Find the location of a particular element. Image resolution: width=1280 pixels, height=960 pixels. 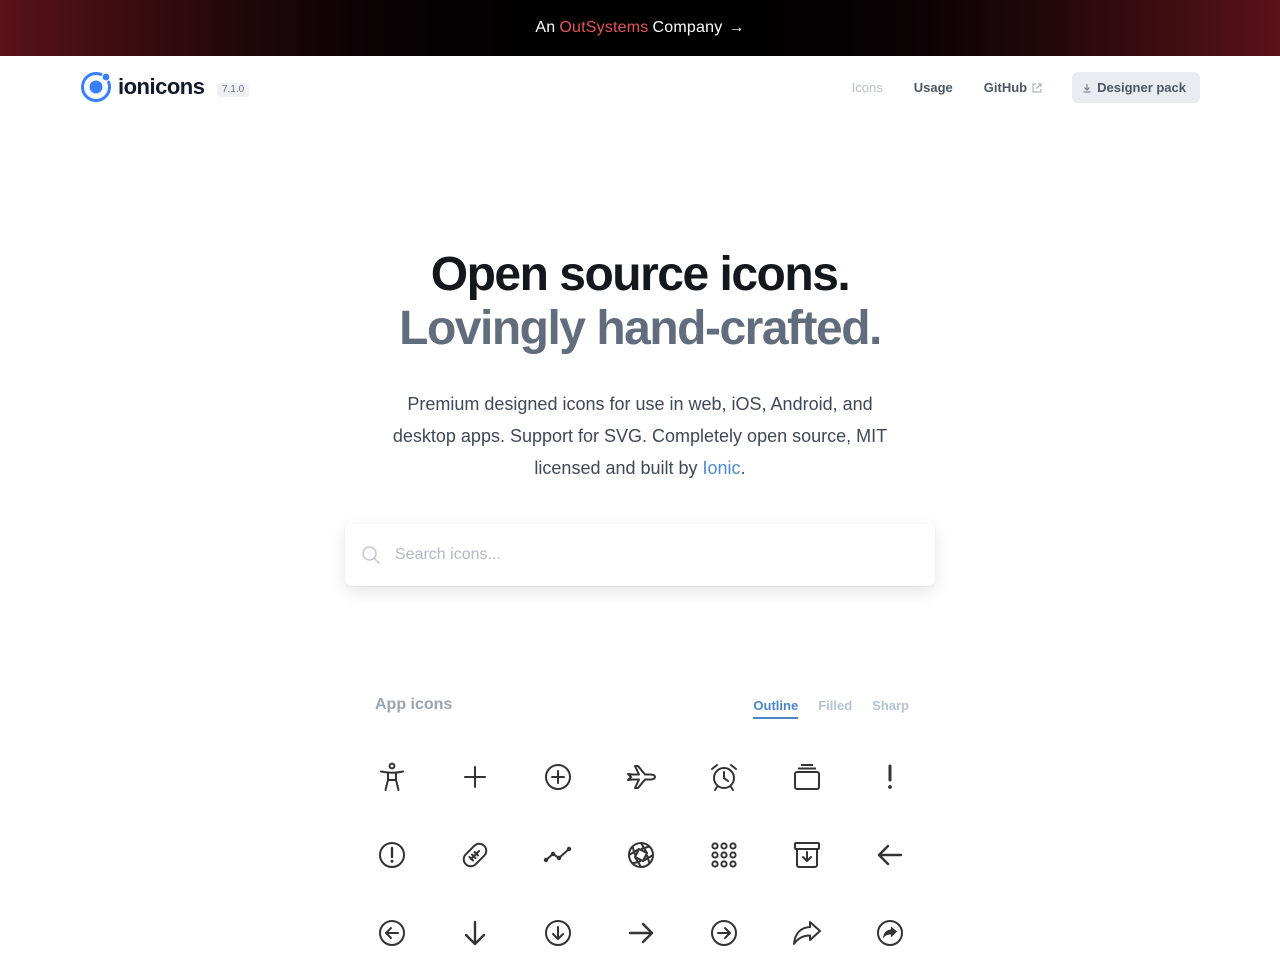

tab-outline: Outline is located at coordinates (776, 708).